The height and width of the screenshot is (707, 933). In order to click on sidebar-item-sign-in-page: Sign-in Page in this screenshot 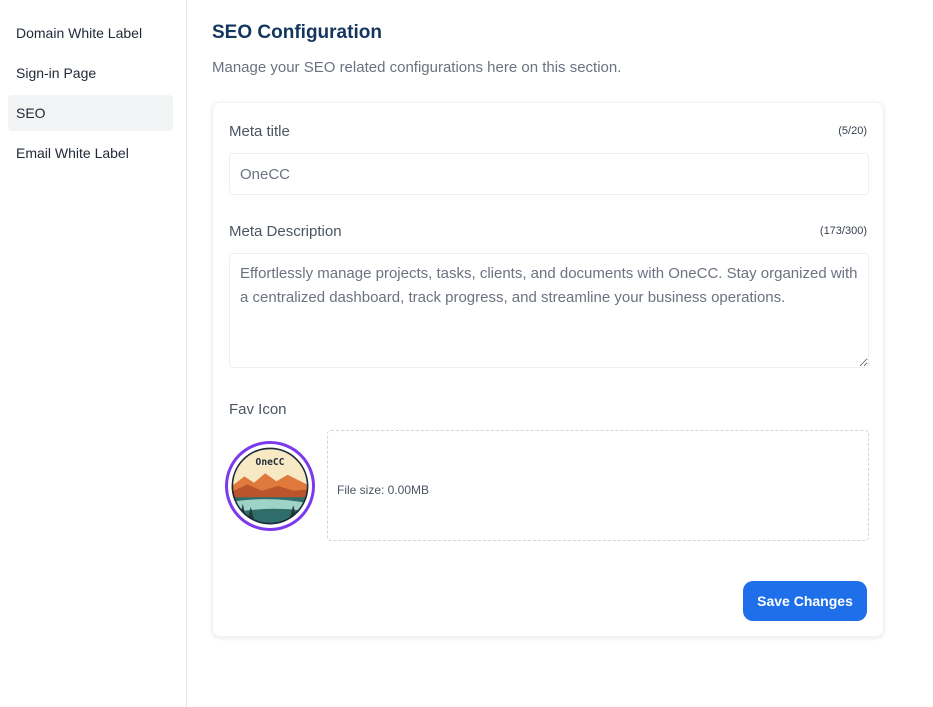, I will do `click(90, 73)`.